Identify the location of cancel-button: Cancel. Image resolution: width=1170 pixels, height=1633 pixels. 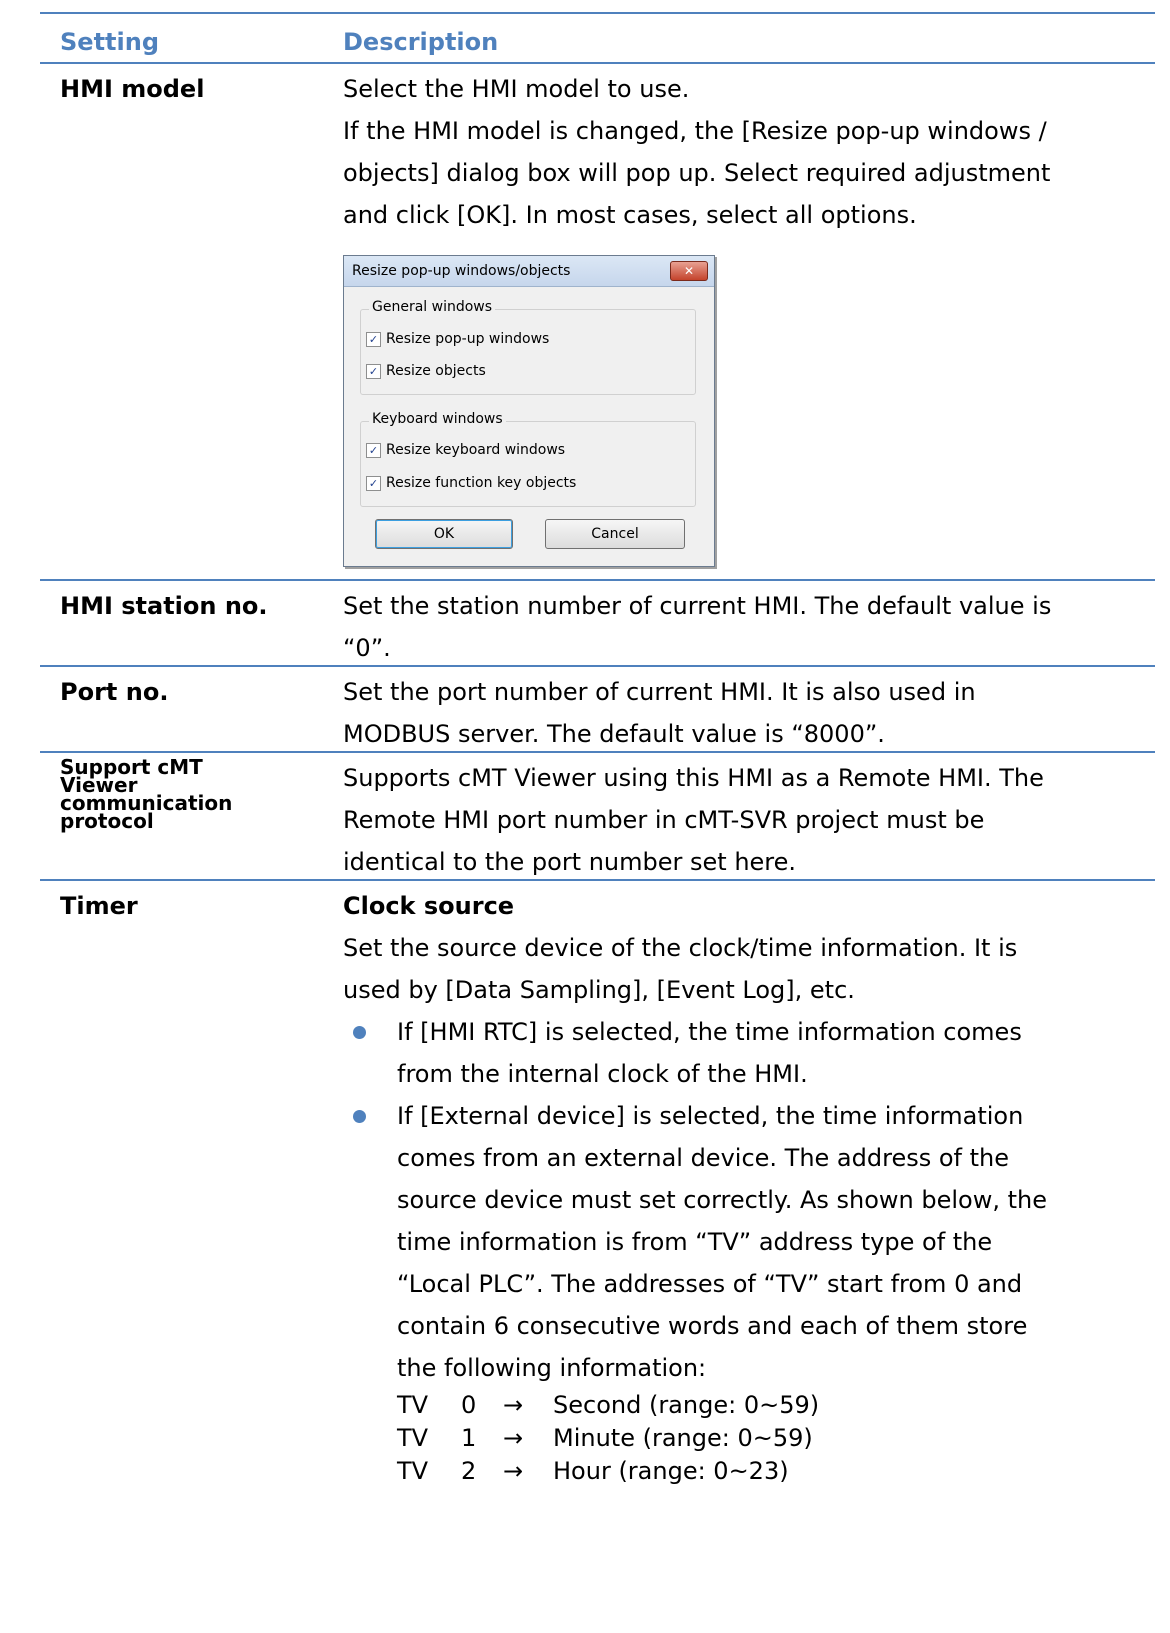
(615, 534).